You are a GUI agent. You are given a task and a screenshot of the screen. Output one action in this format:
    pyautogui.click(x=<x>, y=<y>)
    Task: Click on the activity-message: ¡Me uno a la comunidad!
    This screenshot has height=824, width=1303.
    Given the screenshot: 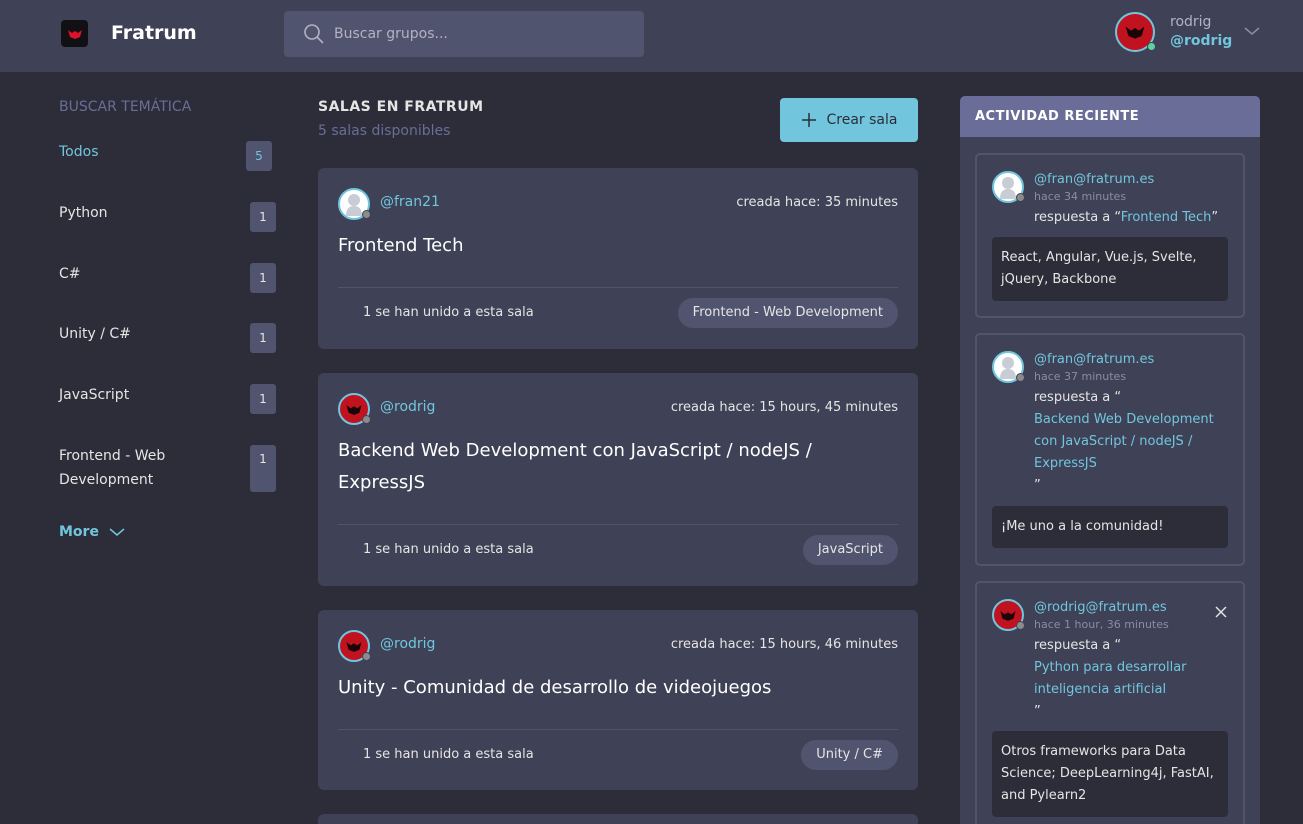 What is the action you would take?
    pyautogui.click(x=1110, y=527)
    